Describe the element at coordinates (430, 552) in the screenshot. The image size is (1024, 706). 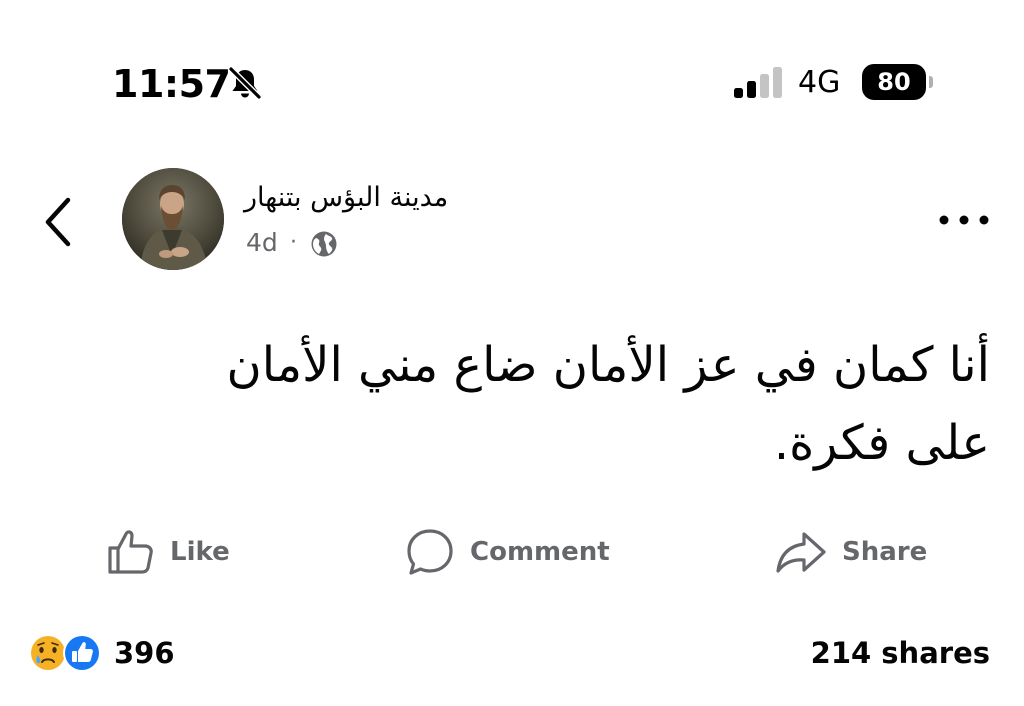
I see `comment-bubble-icon` at that location.